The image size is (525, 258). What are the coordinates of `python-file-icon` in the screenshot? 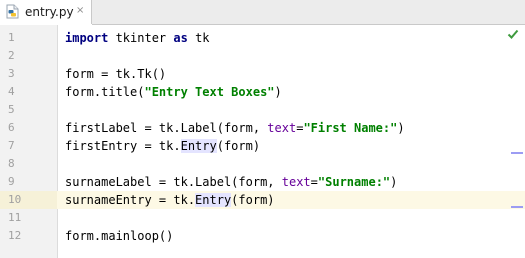 It's located at (12, 11).